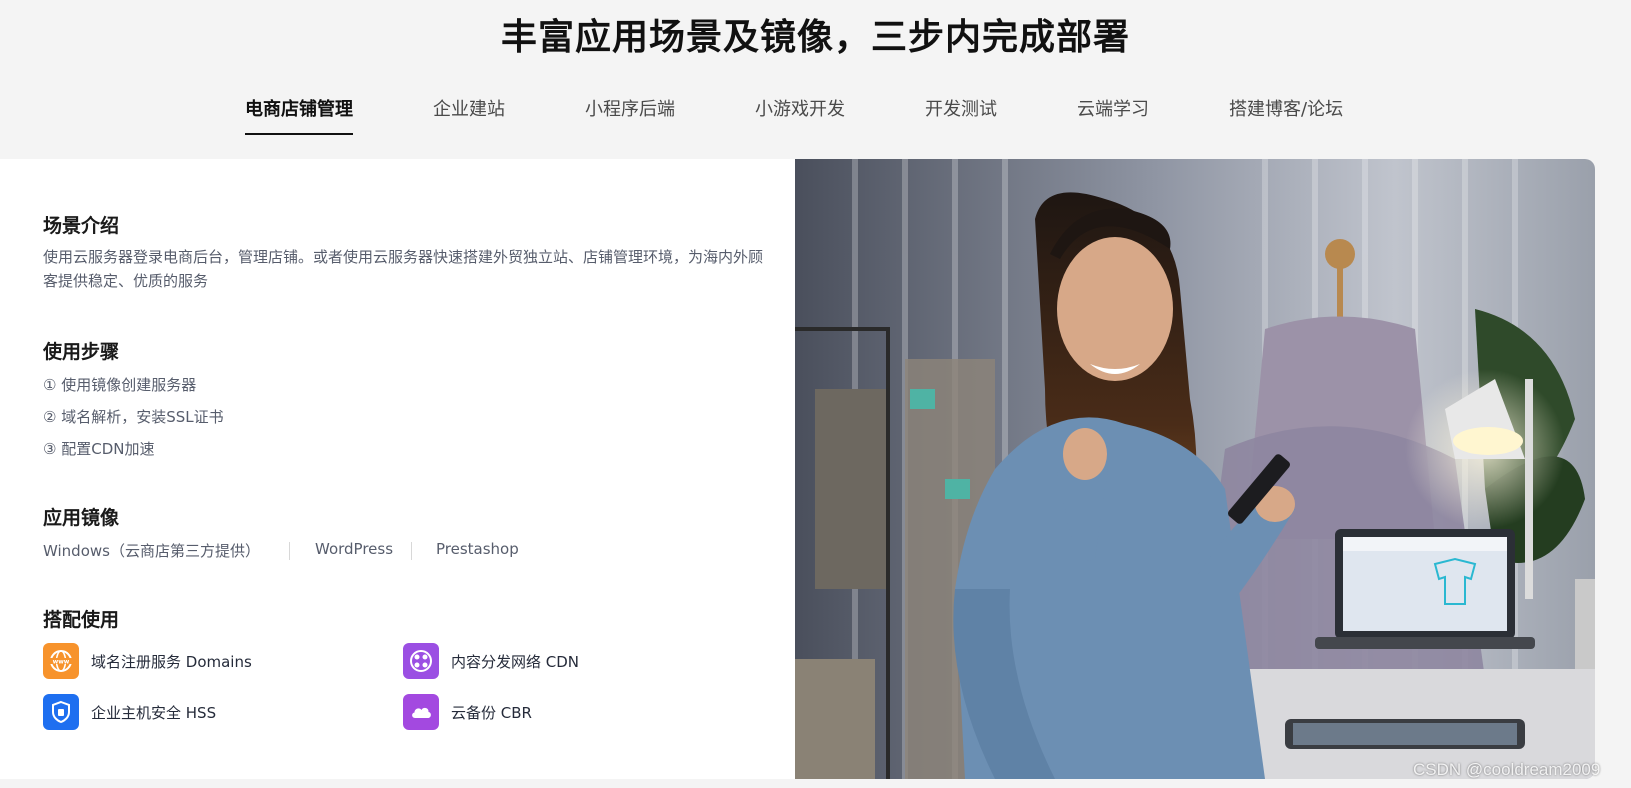 The height and width of the screenshot is (788, 1631). Describe the element at coordinates (815, 37) in the screenshot. I see `page-title: 丰富应用场景及镜像，三步内完成部署` at that location.